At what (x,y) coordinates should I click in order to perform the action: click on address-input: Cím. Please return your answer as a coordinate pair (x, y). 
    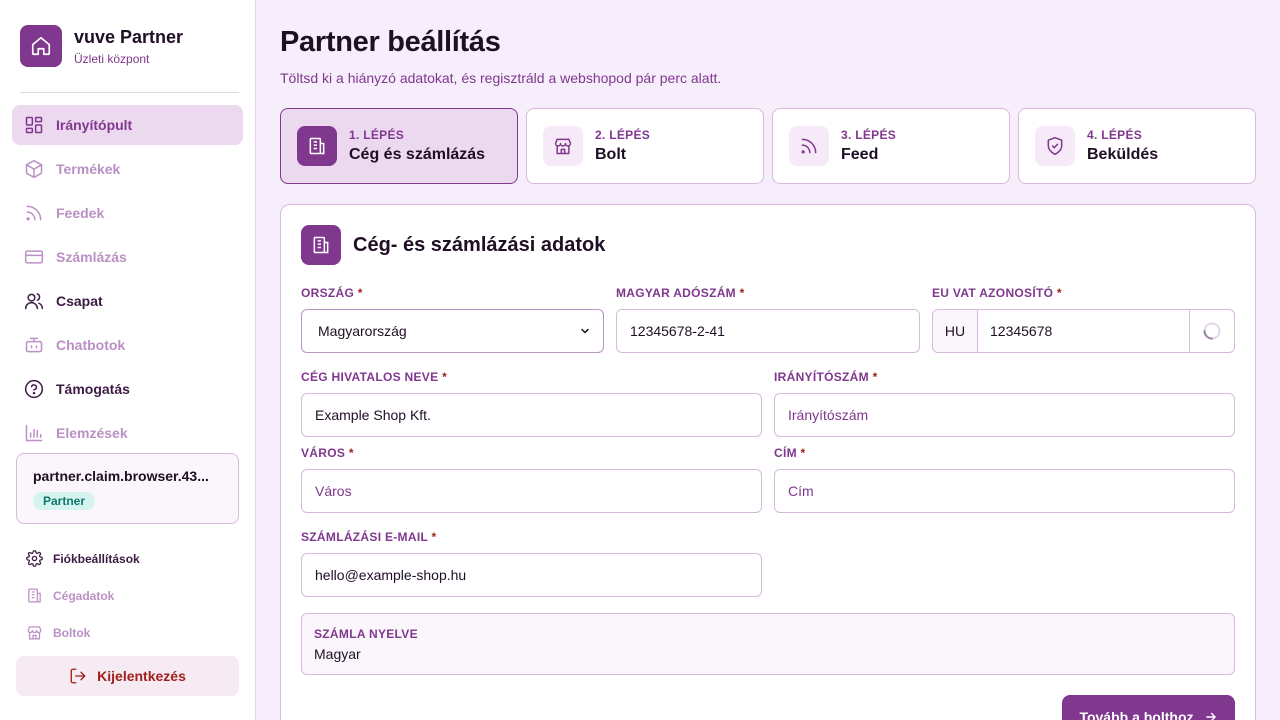
    Looking at the image, I should click on (1004, 491).